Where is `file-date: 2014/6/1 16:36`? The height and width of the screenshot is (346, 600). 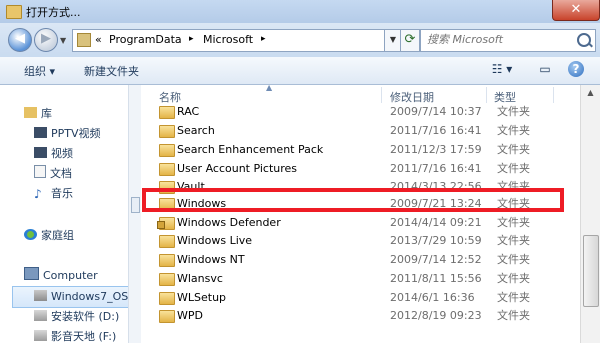 file-date: 2014/6/1 16:36 is located at coordinates (432, 297).